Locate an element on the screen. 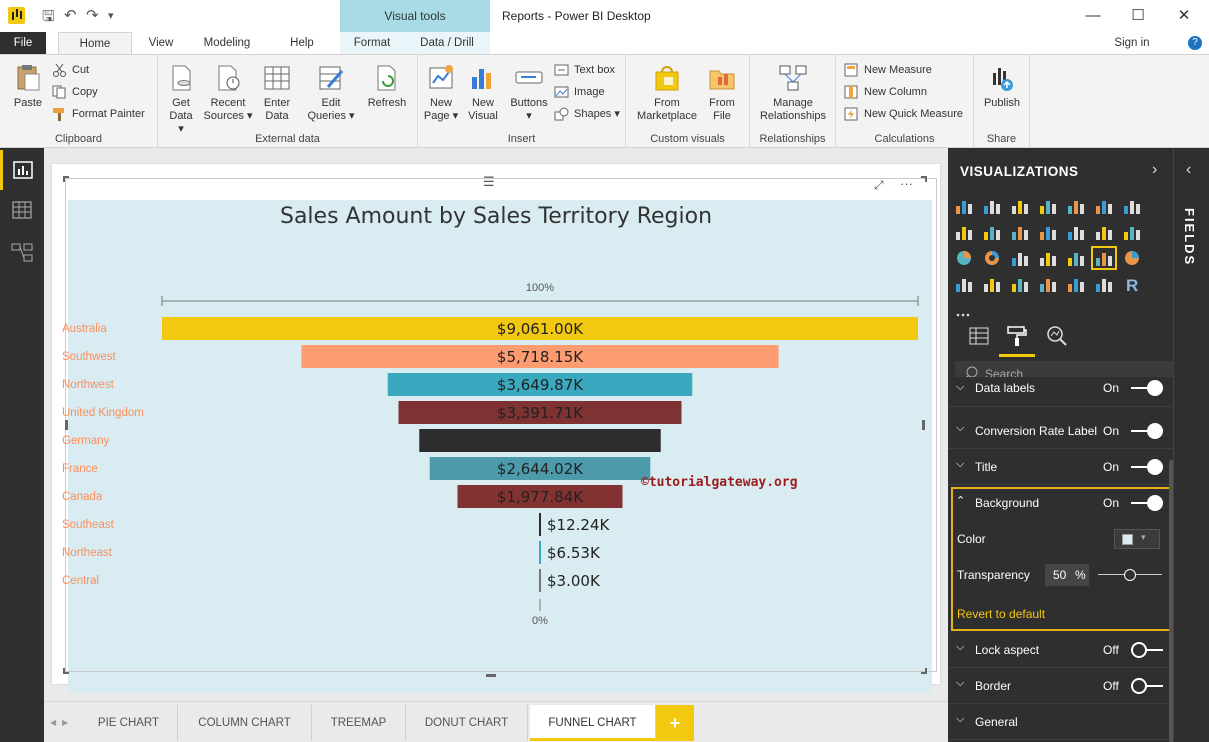 The height and width of the screenshot is (742, 1209). save-icon: 🖫 is located at coordinates (48, 18).